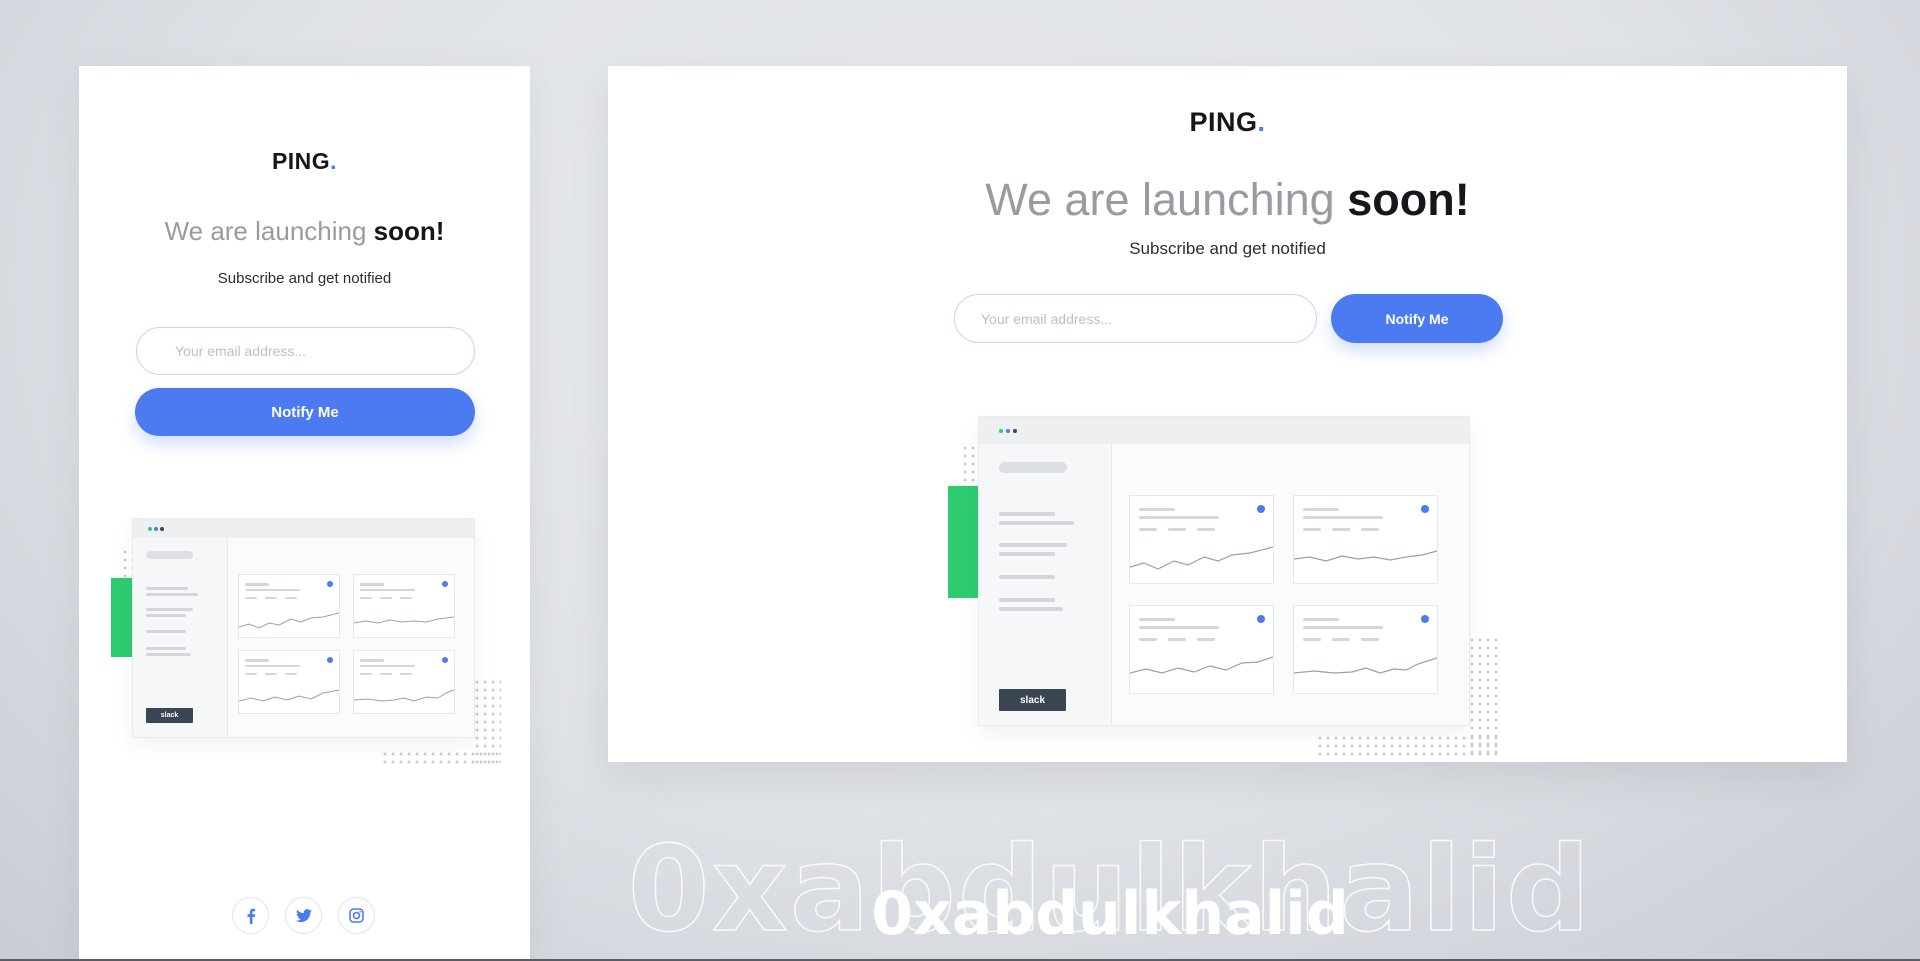 Image resolution: width=1920 pixels, height=961 pixels. Describe the element at coordinates (965, 542) in the screenshot. I see `green-accent-bar` at that location.